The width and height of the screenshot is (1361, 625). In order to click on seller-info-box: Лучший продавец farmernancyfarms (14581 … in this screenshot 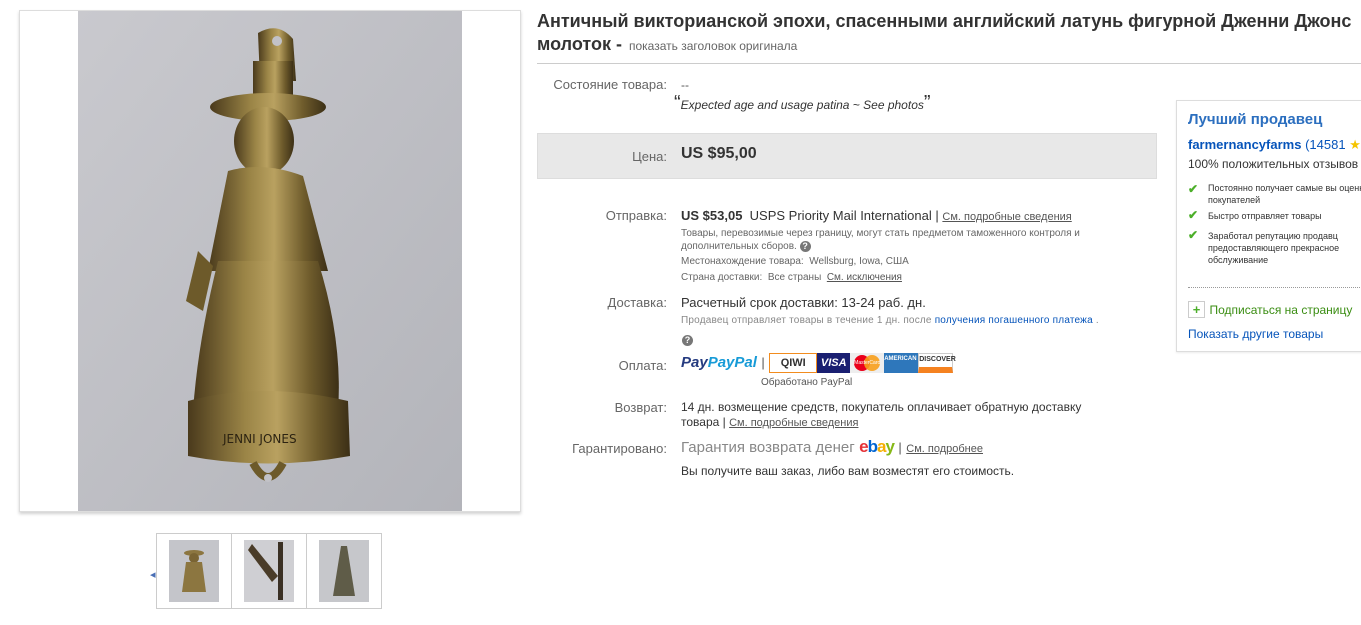, I will do `click(1268, 226)`.